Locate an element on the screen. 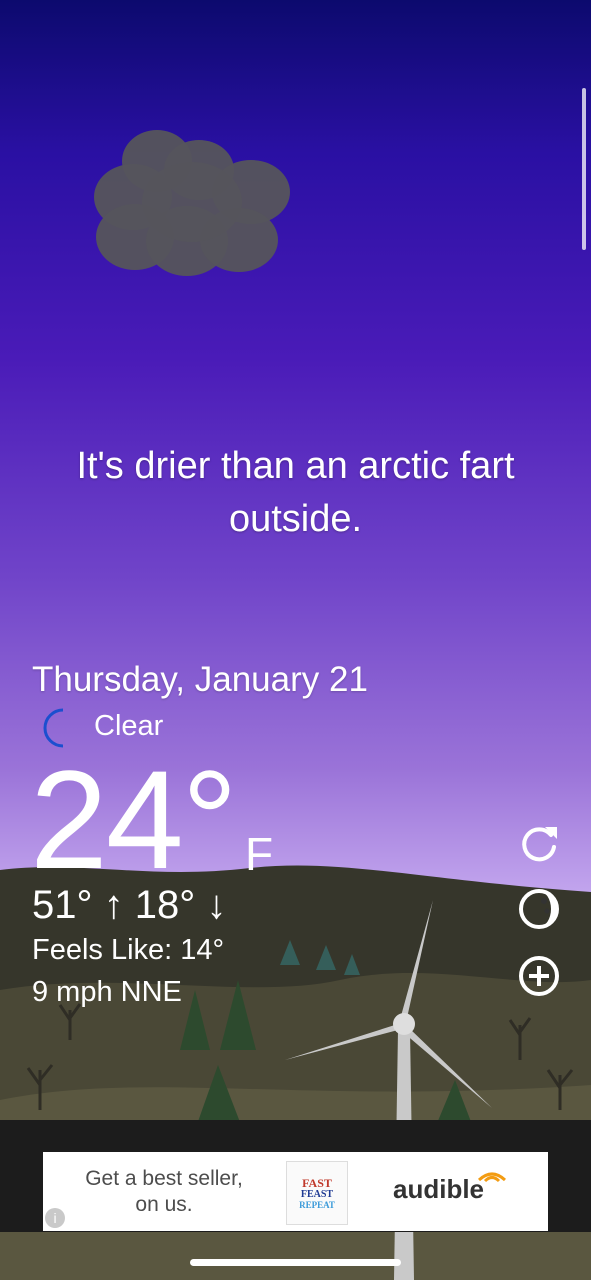 The height and width of the screenshot is (1280, 591). cloud-icon is located at coordinates (192, 206).